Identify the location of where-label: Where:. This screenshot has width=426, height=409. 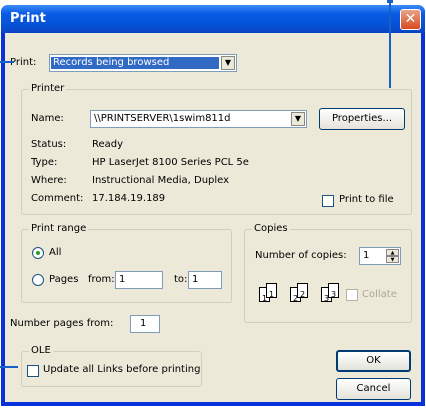
(49, 180).